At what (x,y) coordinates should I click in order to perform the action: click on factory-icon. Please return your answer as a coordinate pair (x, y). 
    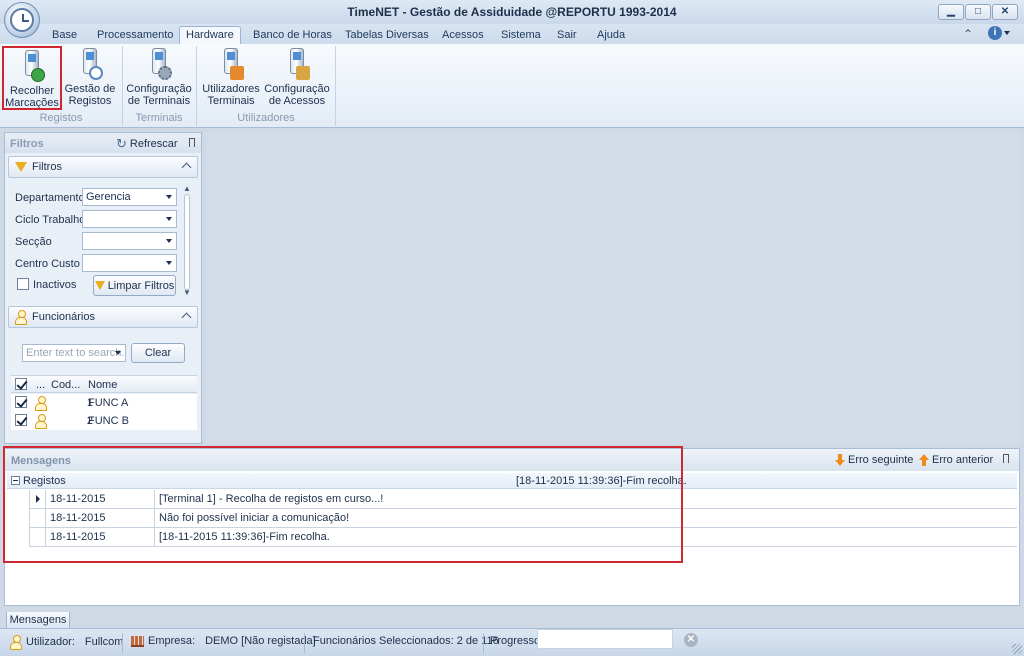
    Looking at the image, I should click on (137, 641).